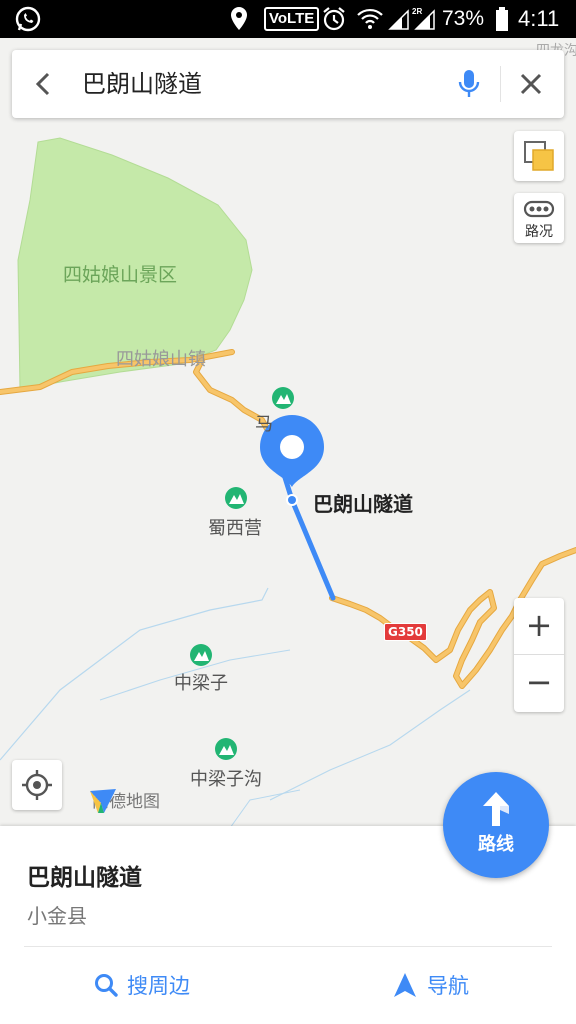  I want to click on alarm-icon, so click(334, 19).